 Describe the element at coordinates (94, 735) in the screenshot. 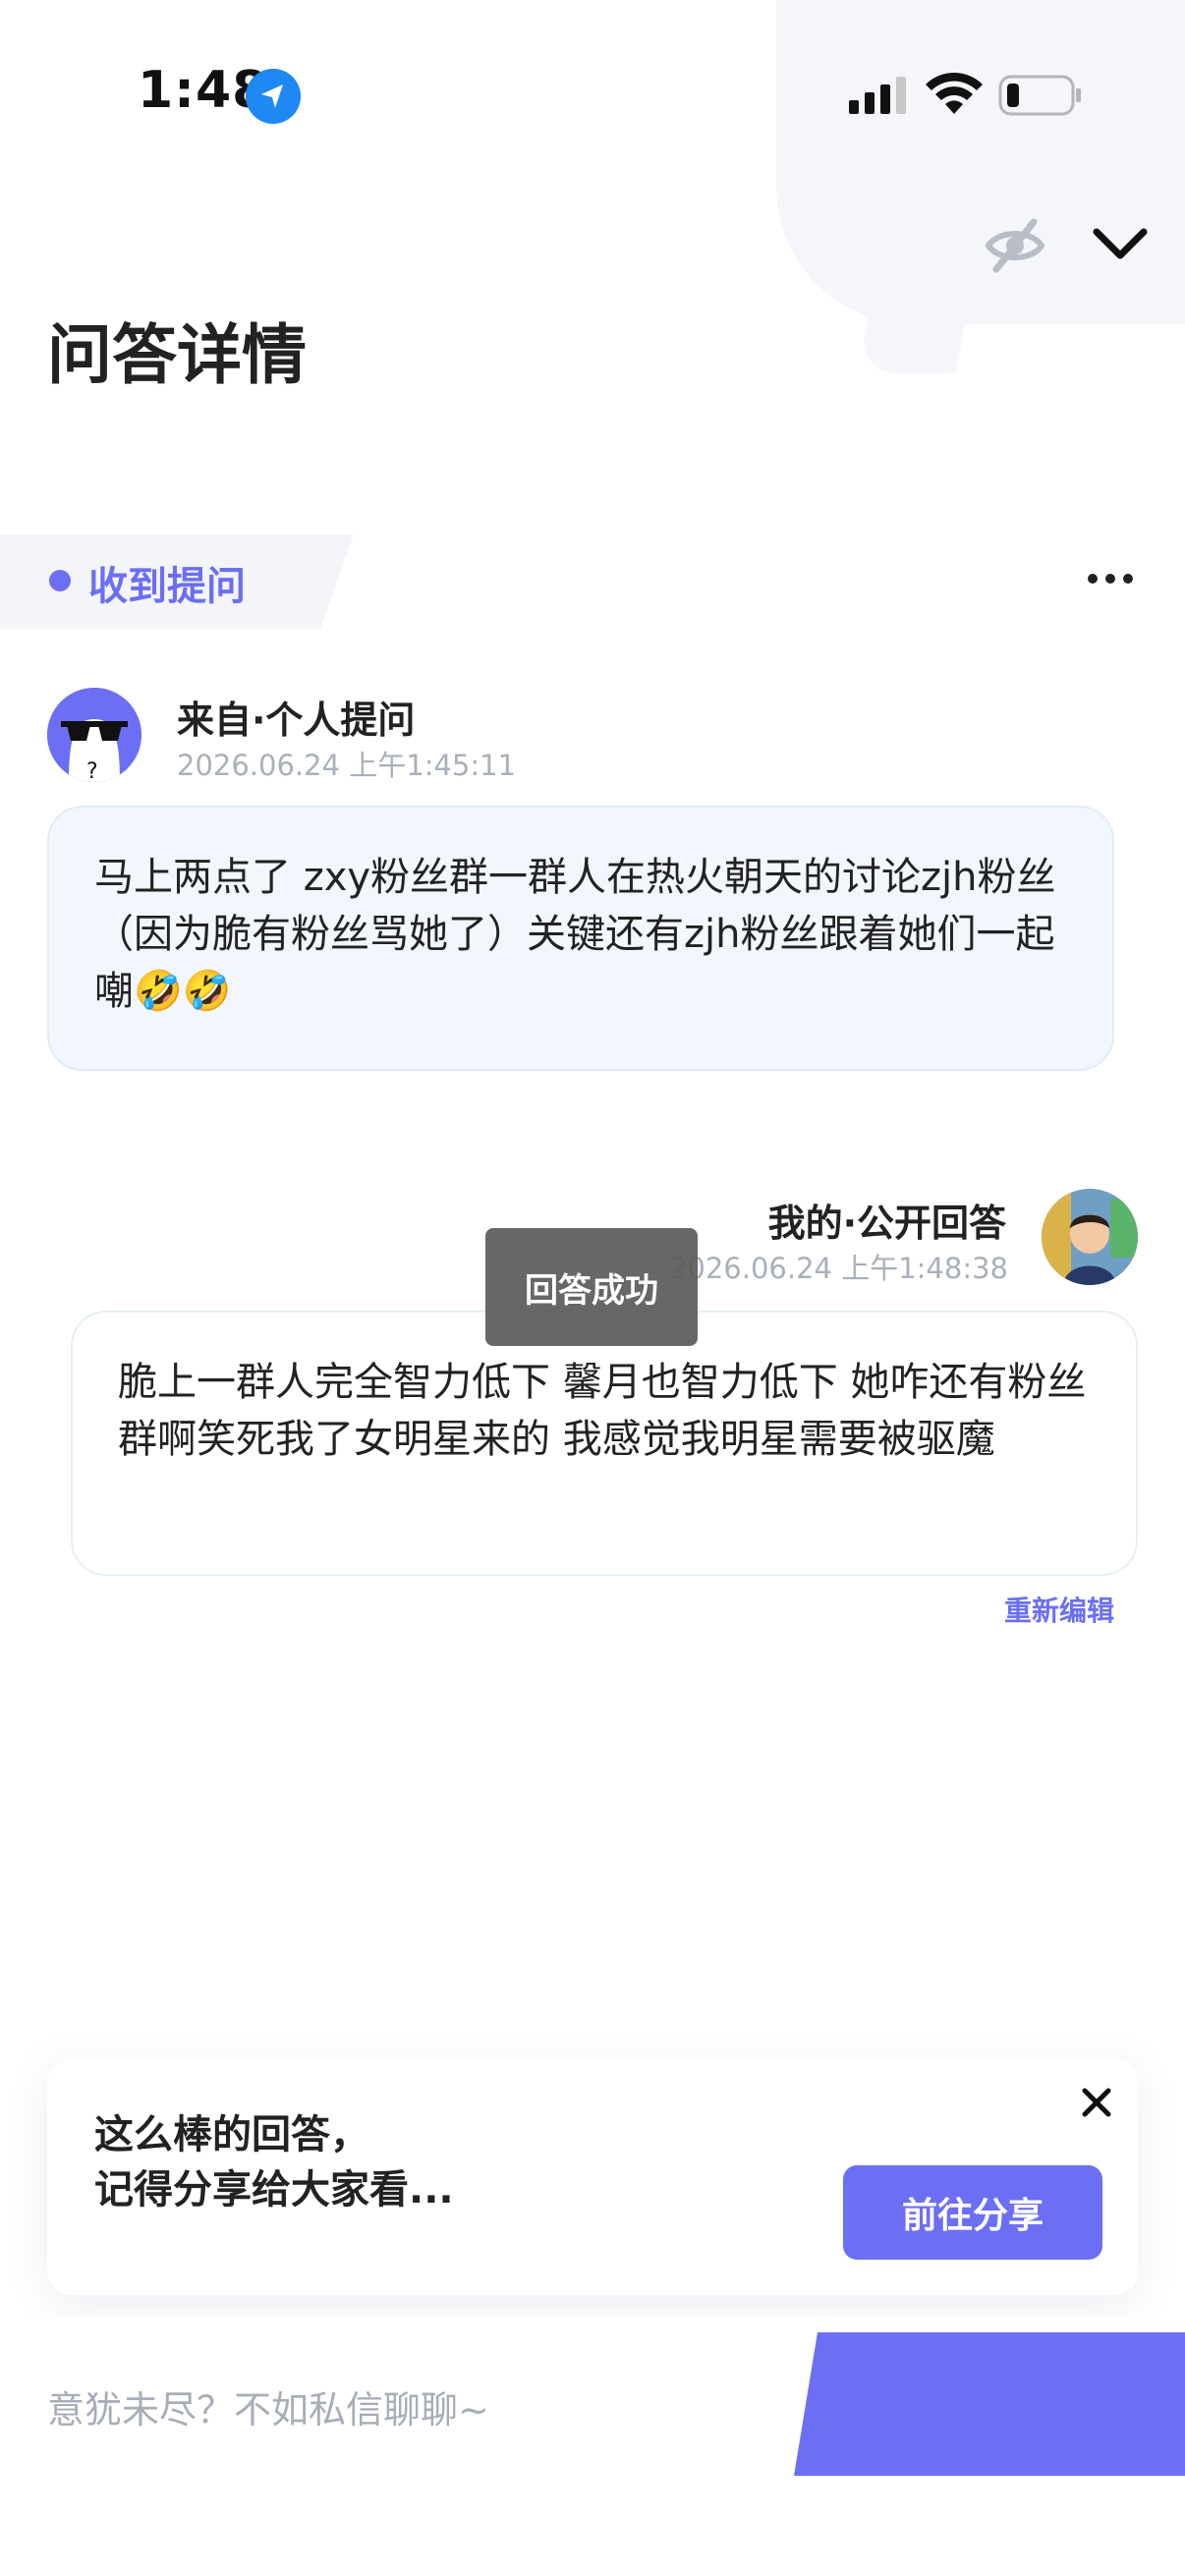

I see `asker-avatar: ?` at that location.